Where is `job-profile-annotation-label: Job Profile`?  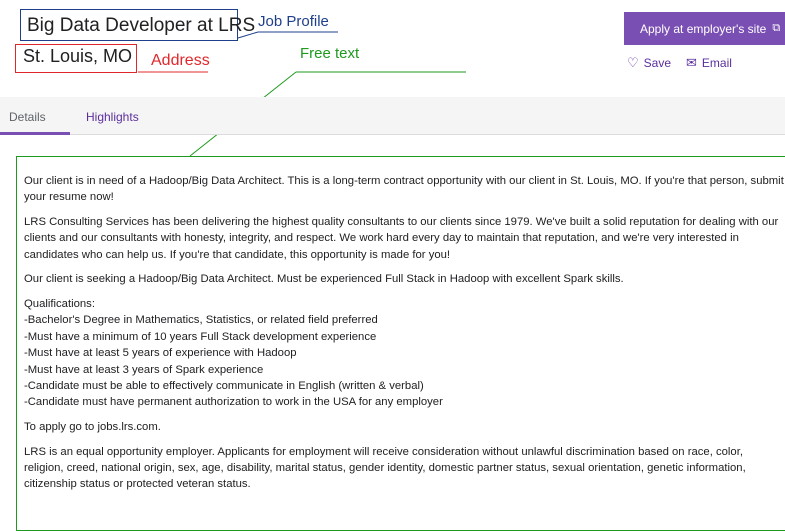 job-profile-annotation-label: Job Profile is located at coordinates (293, 21).